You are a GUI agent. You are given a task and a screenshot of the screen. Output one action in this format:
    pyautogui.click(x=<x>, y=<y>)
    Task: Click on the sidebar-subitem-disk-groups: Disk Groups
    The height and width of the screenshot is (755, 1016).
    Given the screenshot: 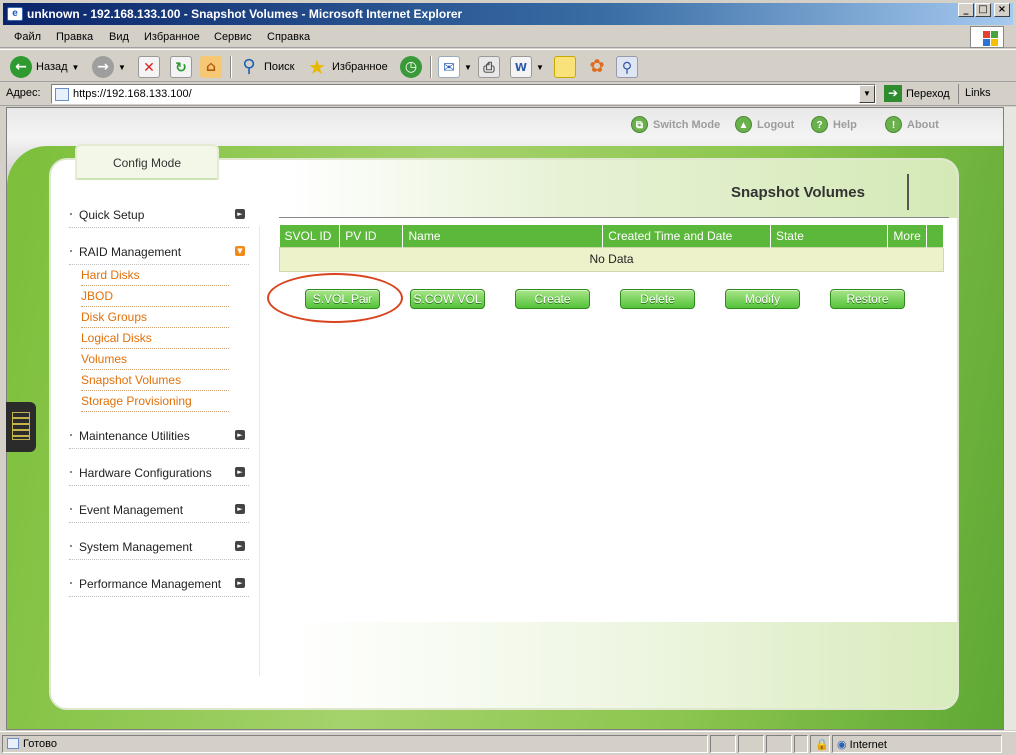 What is the action you would take?
    pyautogui.click(x=155, y=317)
    